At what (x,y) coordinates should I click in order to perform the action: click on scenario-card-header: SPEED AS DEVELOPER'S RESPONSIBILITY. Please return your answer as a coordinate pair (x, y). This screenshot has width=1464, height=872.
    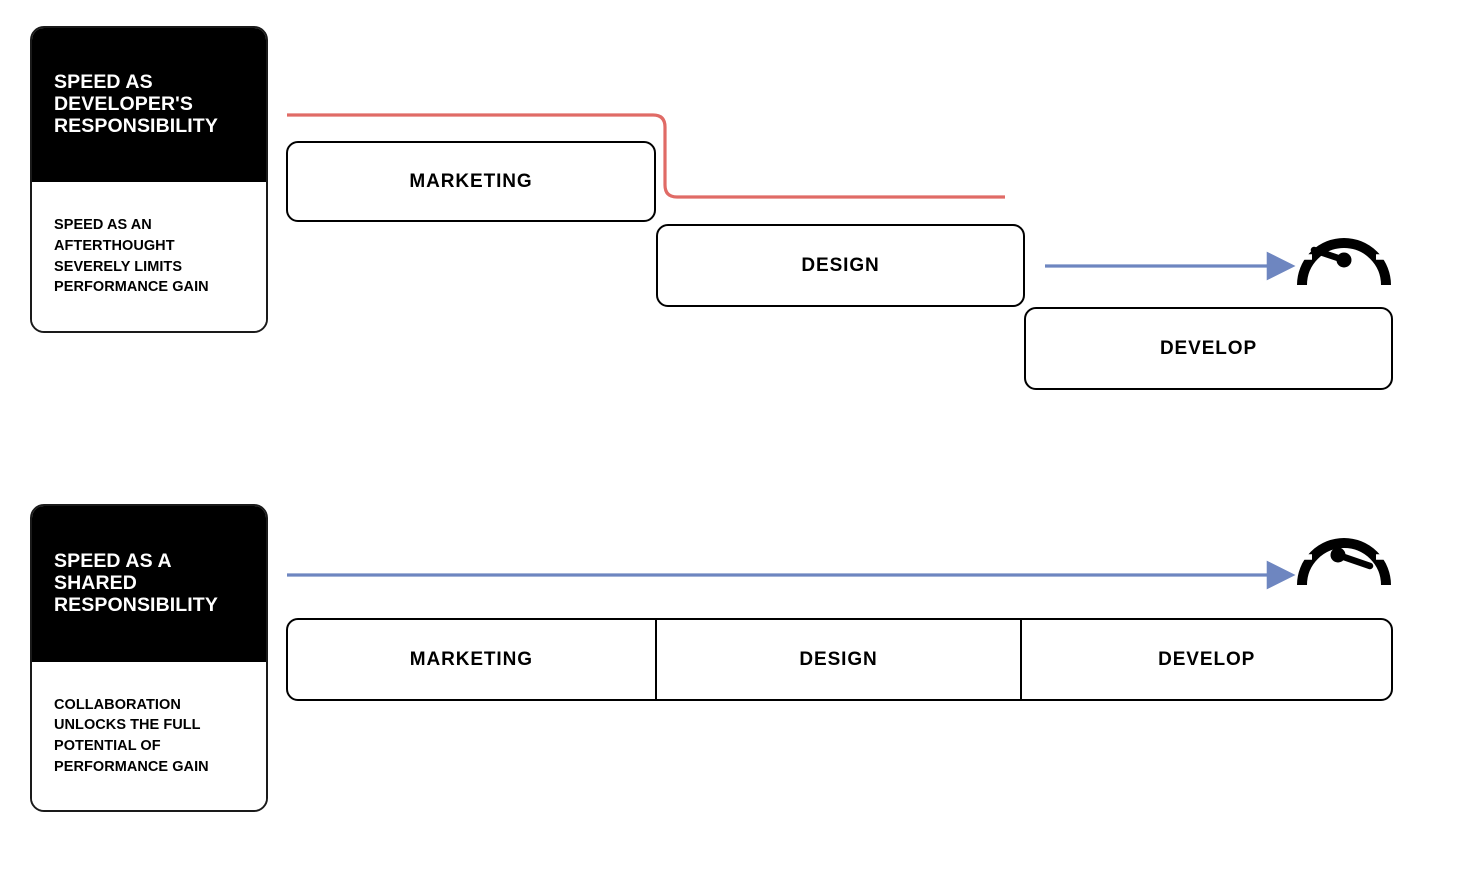
    Looking at the image, I should click on (149, 105).